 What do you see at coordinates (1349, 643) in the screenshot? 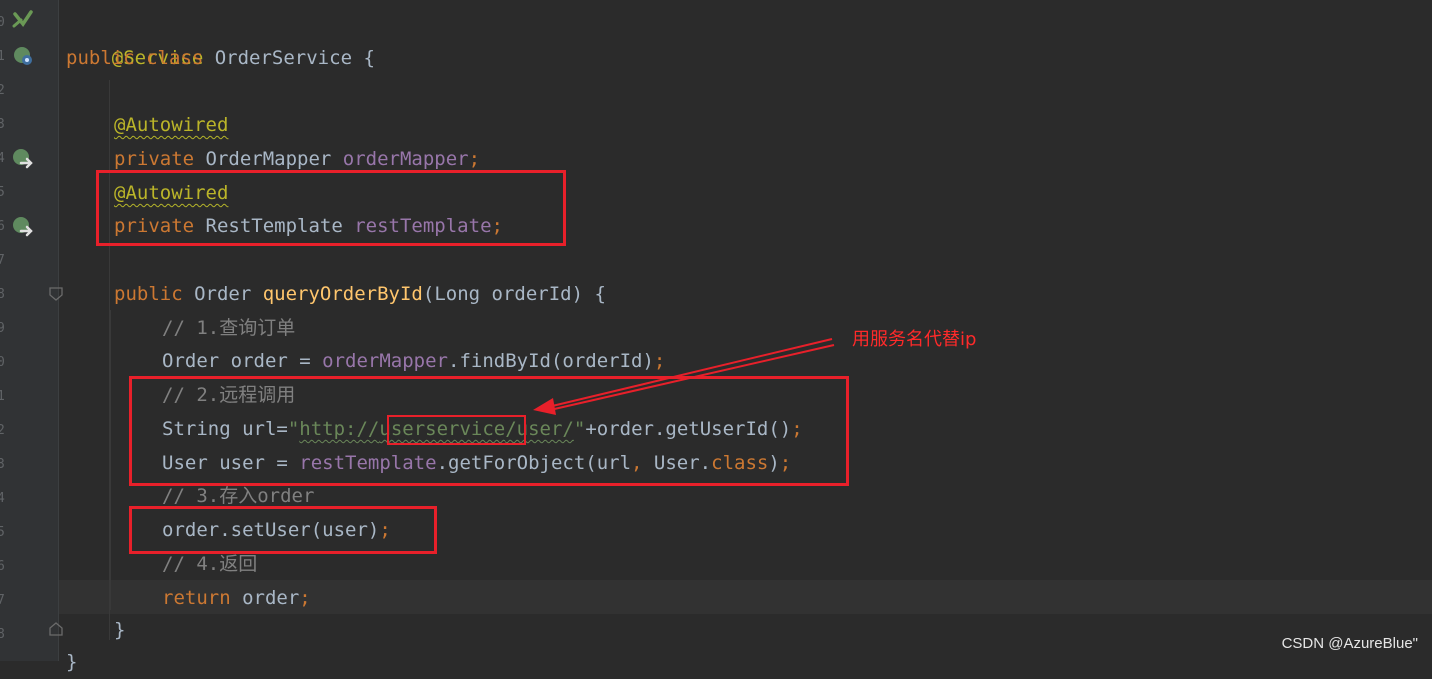
I see `watermark: CSDN @AzureBlue"` at bounding box center [1349, 643].